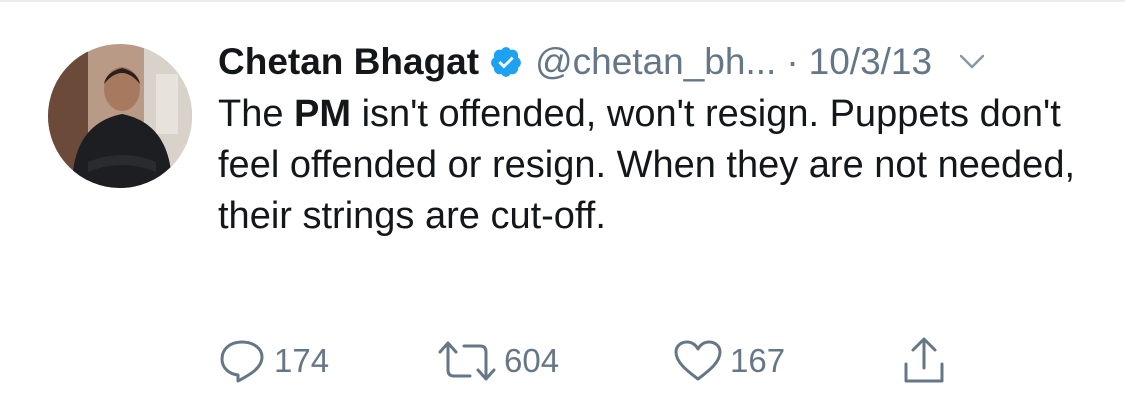 The height and width of the screenshot is (404, 1125). What do you see at coordinates (598, 361) in the screenshot?
I see `tweet-actions: 174 604 167` at bounding box center [598, 361].